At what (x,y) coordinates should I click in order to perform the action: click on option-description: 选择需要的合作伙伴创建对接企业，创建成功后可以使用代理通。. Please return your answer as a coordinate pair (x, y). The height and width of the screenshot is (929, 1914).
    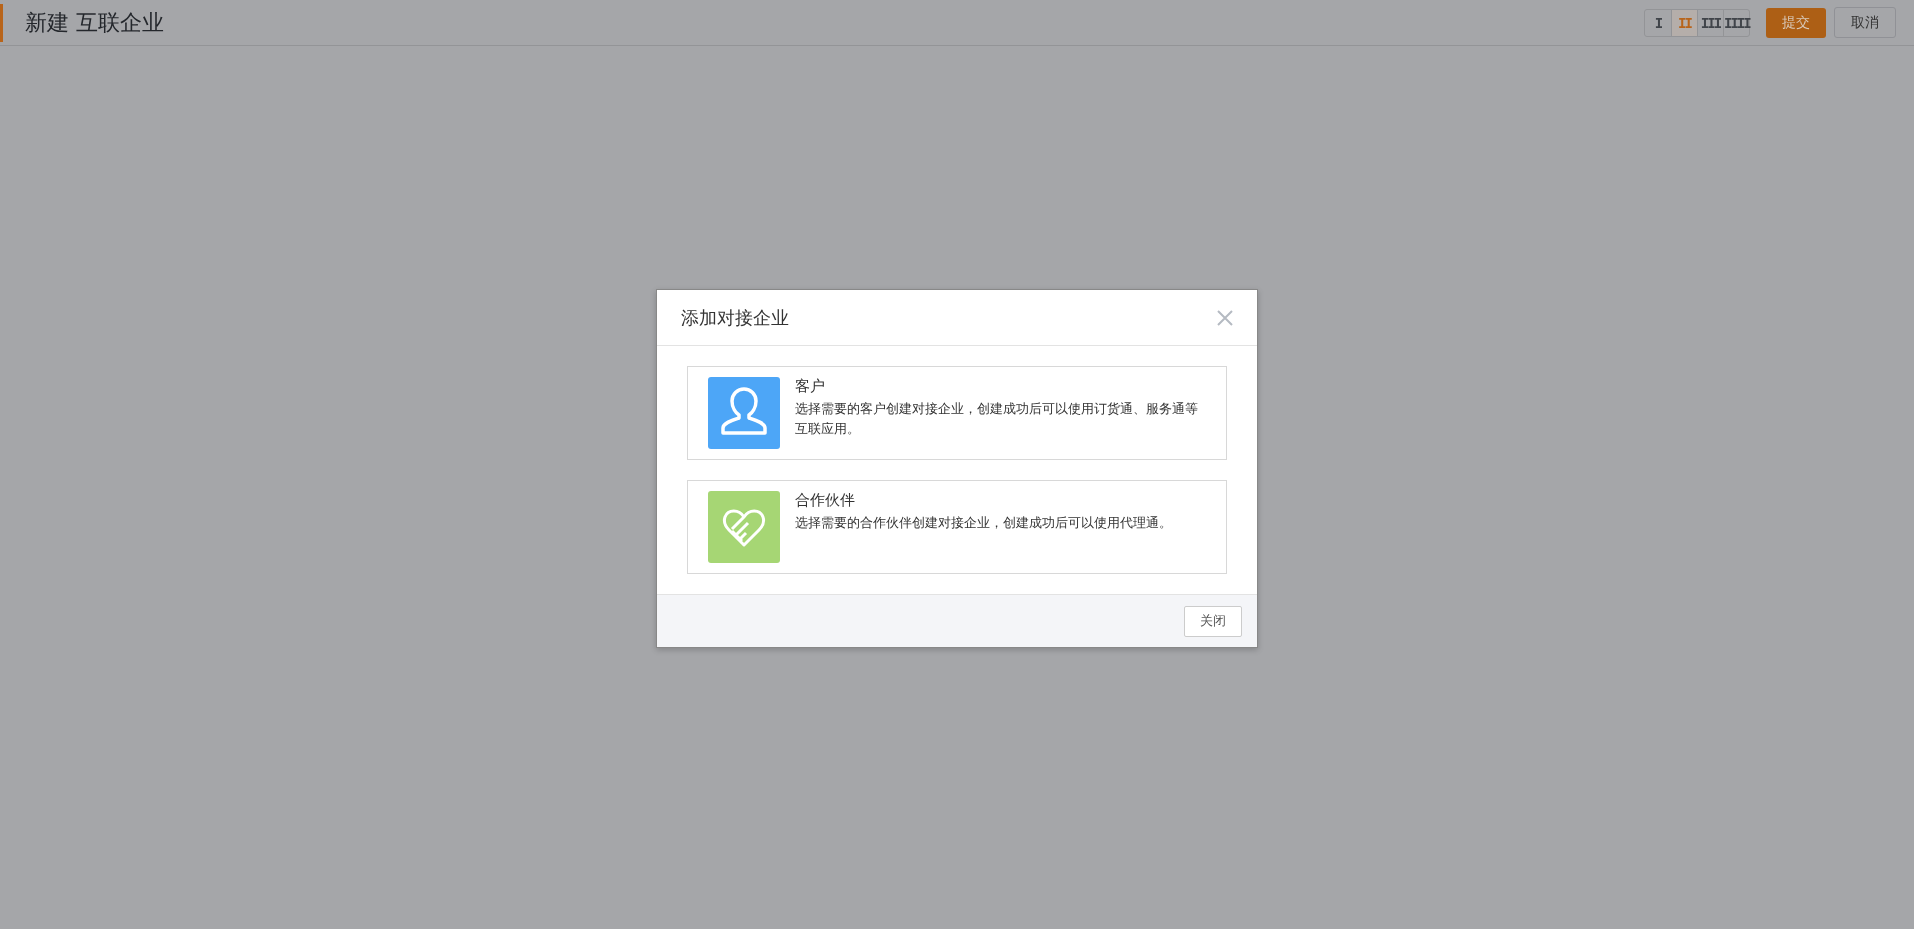
    Looking at the image, I should click on (983, 523).